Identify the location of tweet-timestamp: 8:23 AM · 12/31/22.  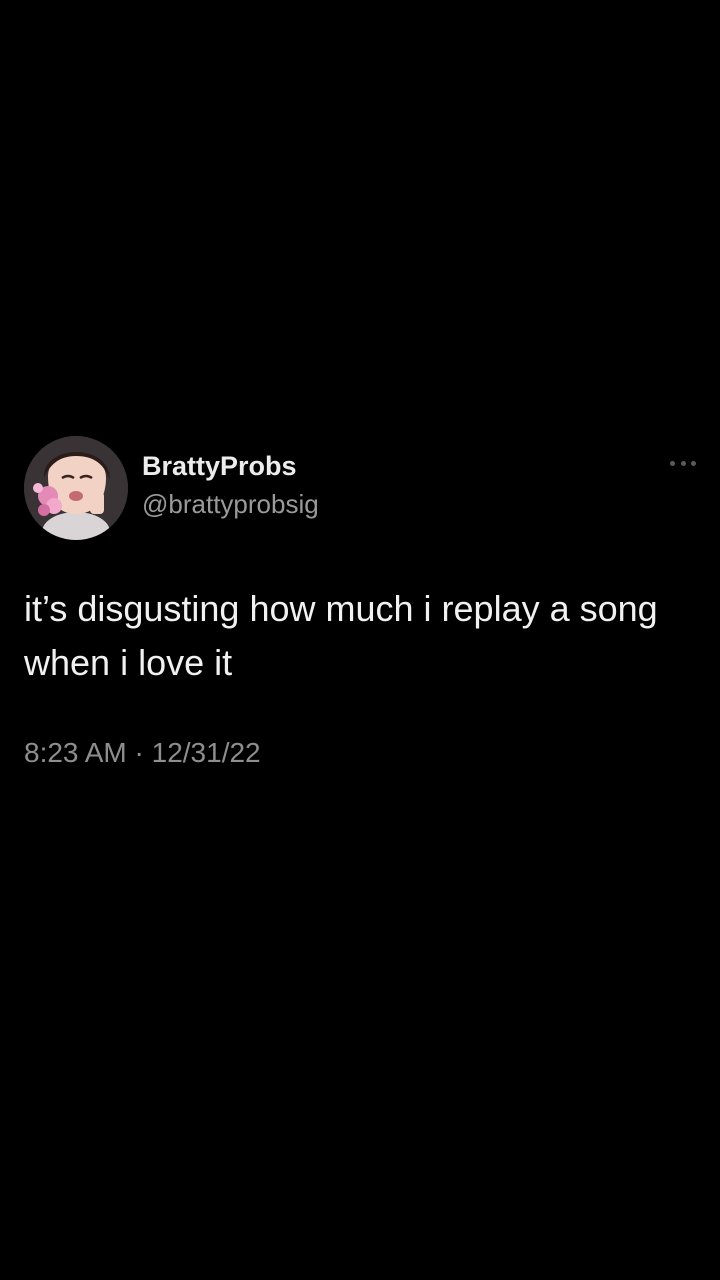
(142, 753).